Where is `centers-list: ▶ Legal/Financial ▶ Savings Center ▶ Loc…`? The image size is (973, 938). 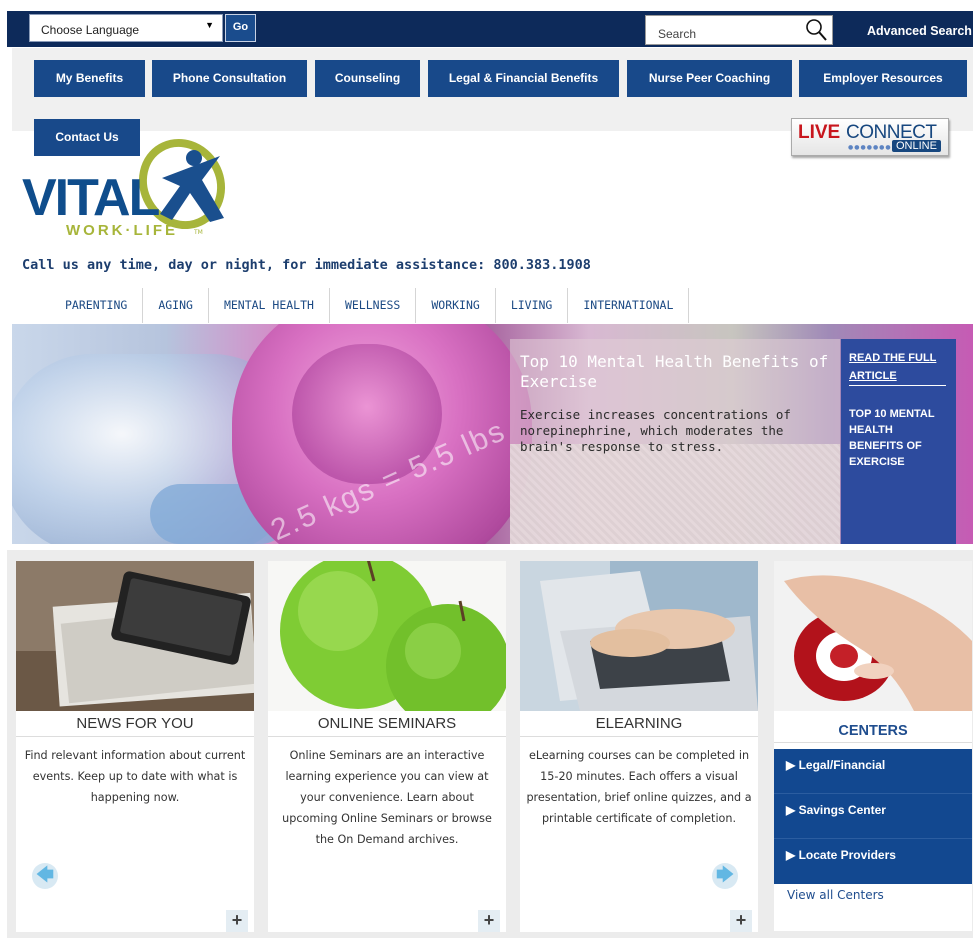 centers-list: ▶ Legal/Financial ▶ Savings Center ▶ Loc… is located at coordinates (873, 816).